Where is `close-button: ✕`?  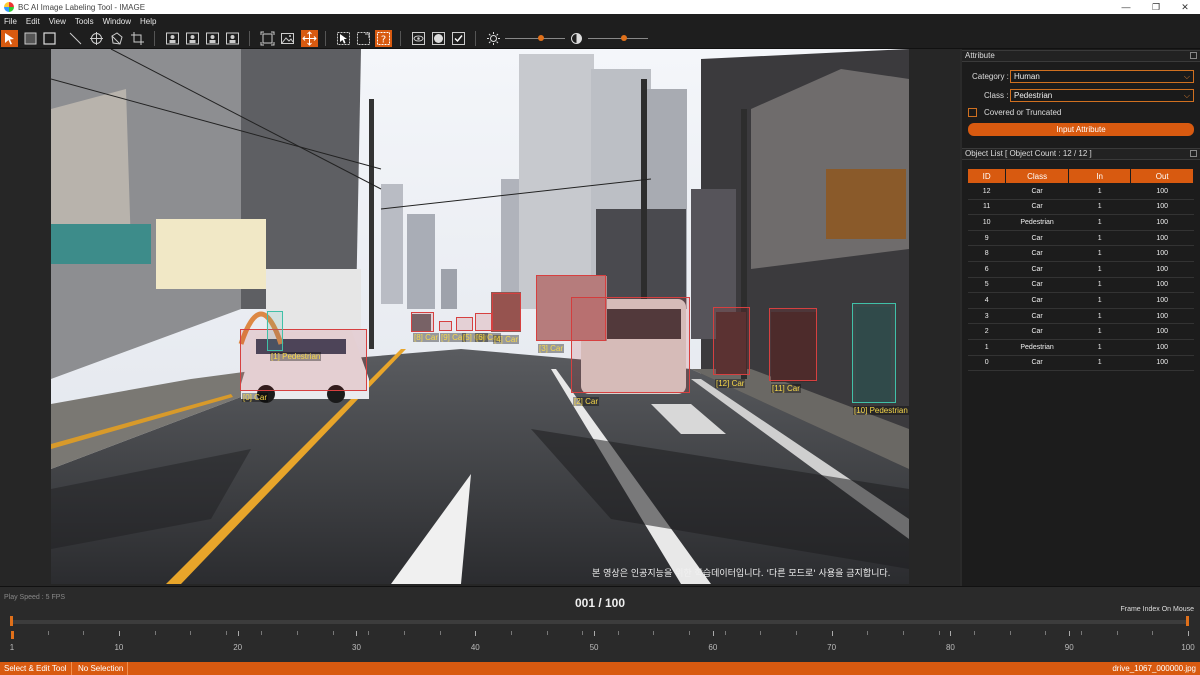 close-button: ✕ is located at coordinates (1185, 7).